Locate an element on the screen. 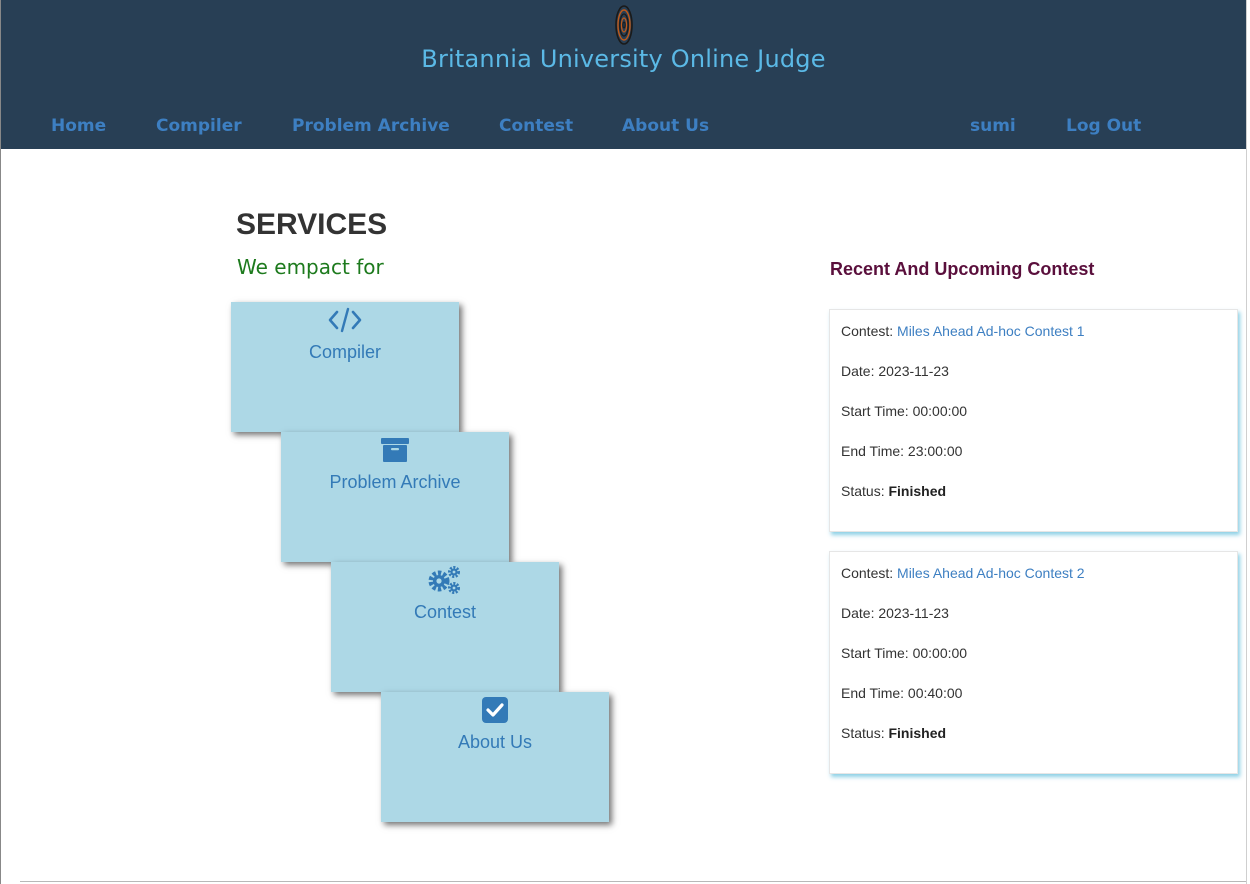 This screenshot has height=884, width=1250. contest-name-row: Contest: Miles Ahead Ad-hoc Contest 2 is located at coordinates (963, 573).